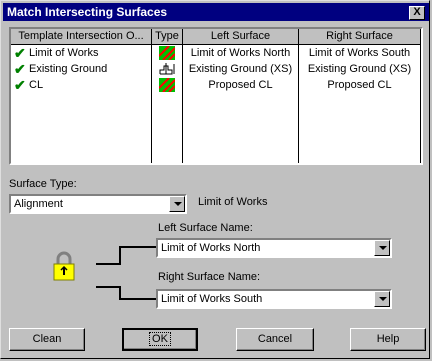 This screenshot has width=432, height=361. What do you see at coordinates (64, 53) in the screenshot?
I see `row-name: Limit of Works` at bounding box center [64, 53].